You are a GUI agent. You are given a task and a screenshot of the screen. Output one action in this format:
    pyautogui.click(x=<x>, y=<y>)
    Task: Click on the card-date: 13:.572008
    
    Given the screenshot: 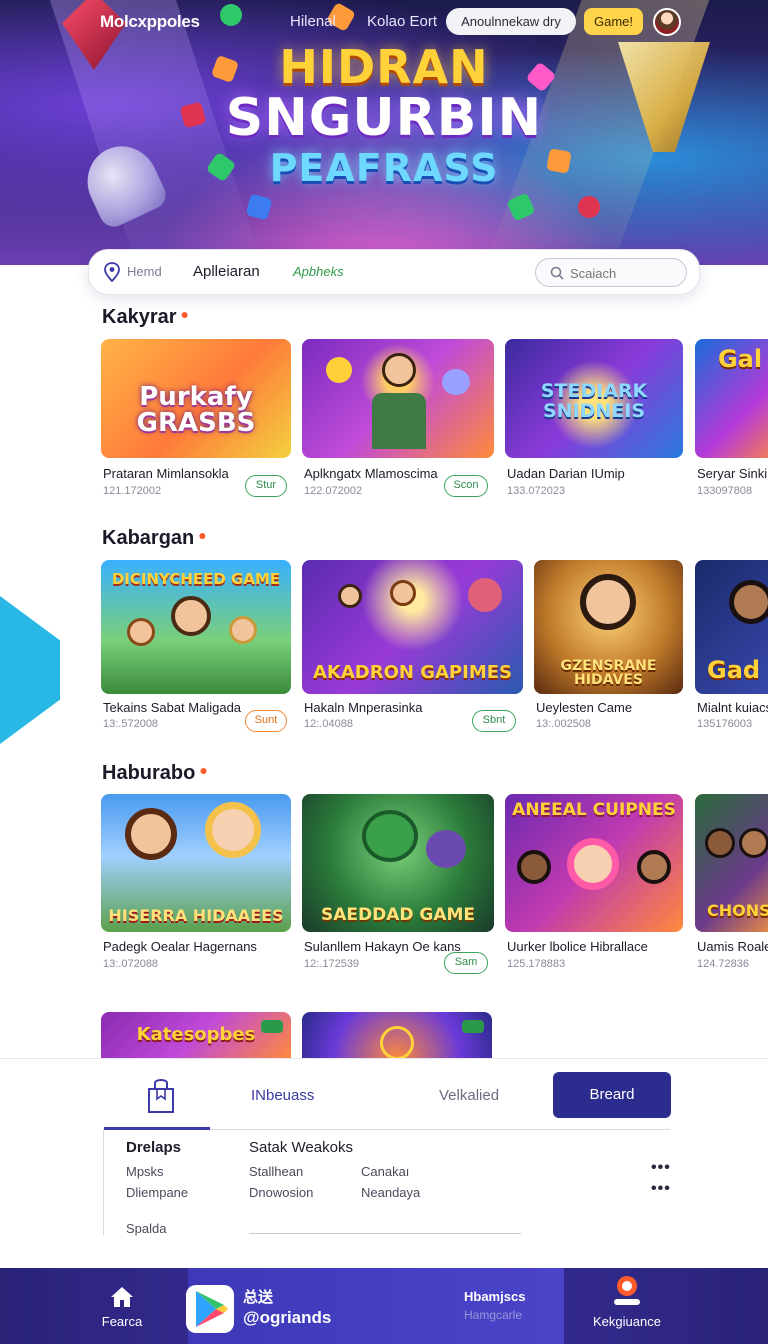 What is the action you would take?
    pyautogui.click(x=131, y=724)
    